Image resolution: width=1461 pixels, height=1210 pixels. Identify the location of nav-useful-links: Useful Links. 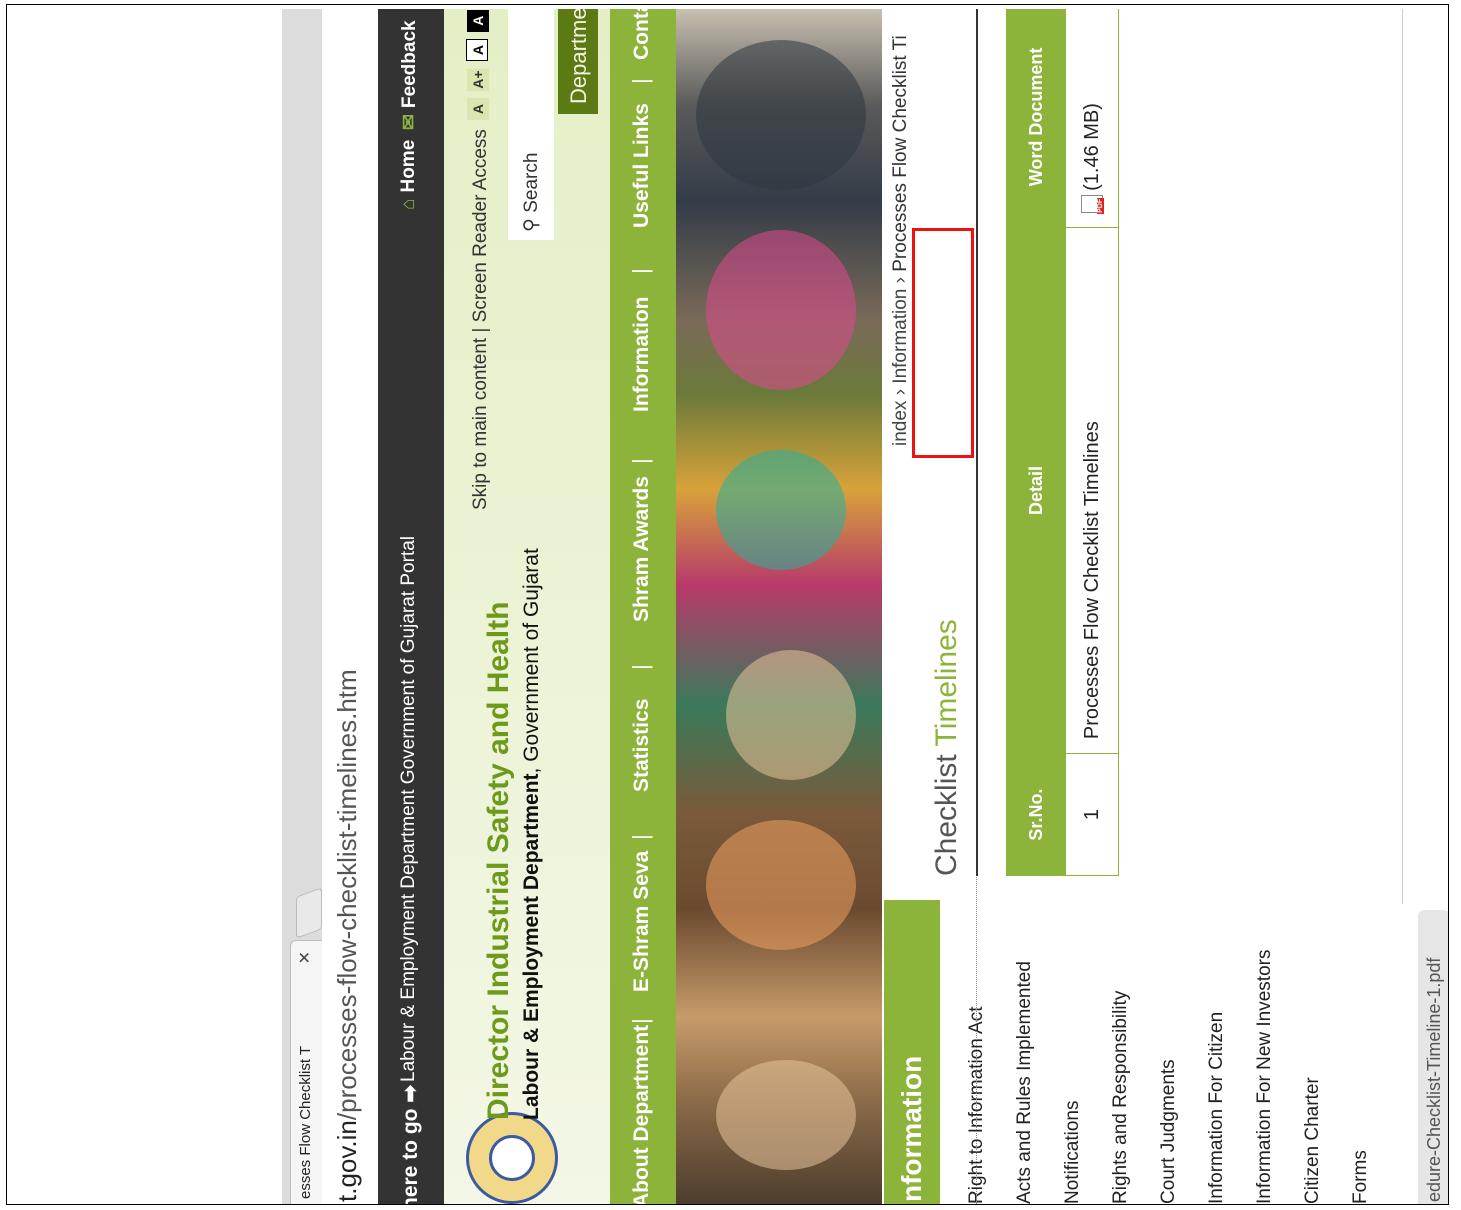
(642, 165).